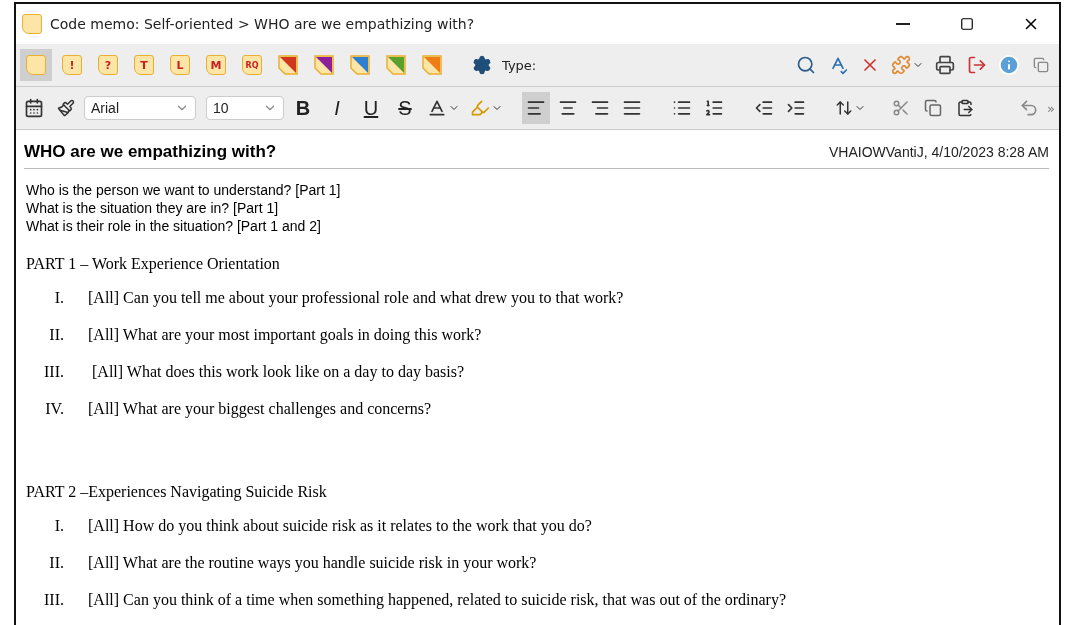  Describe the element at coordinates (714, 108) in the screenshot. I see `numbered-list-icon` at that location.